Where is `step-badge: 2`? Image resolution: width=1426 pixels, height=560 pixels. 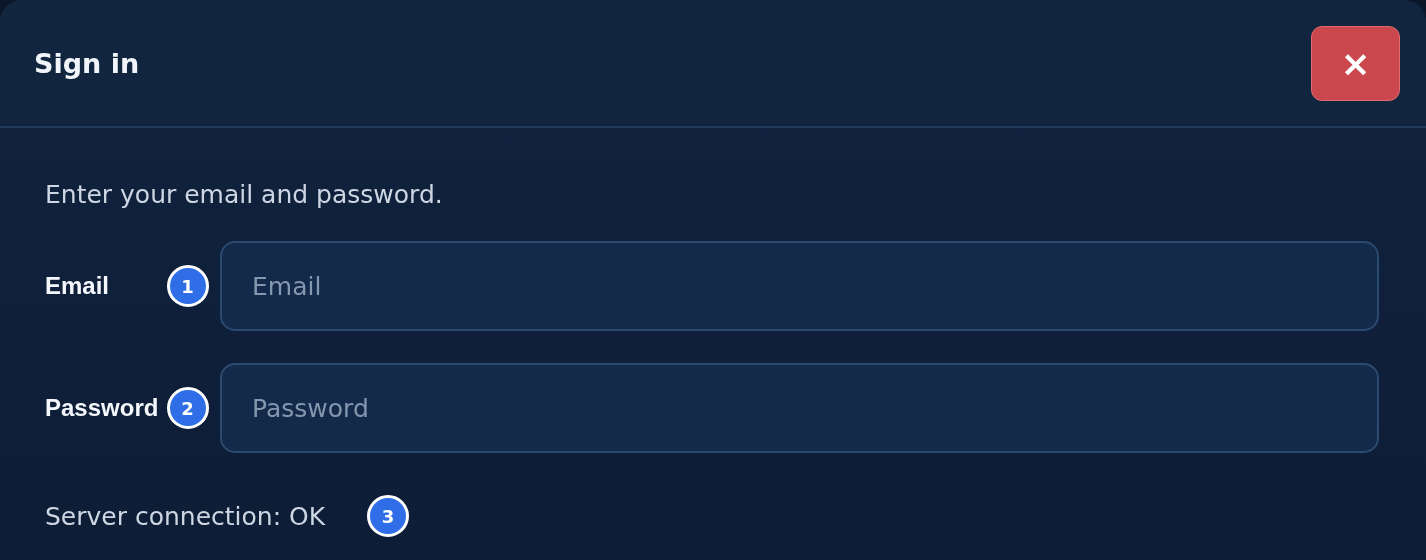 step-badge: 2 is located at coordinates (187, 408).